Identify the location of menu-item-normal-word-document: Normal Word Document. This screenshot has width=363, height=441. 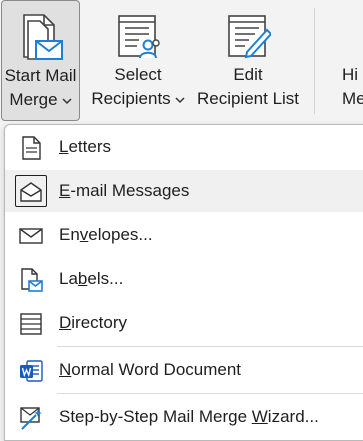
(184, 370).